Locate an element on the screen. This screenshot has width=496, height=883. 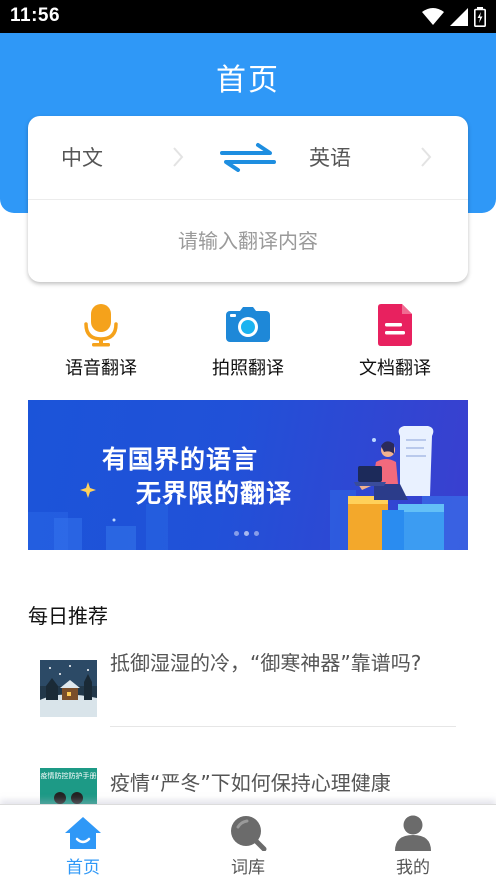
daily-section-title: 每日推荐 is located at coordinates (68, 616).